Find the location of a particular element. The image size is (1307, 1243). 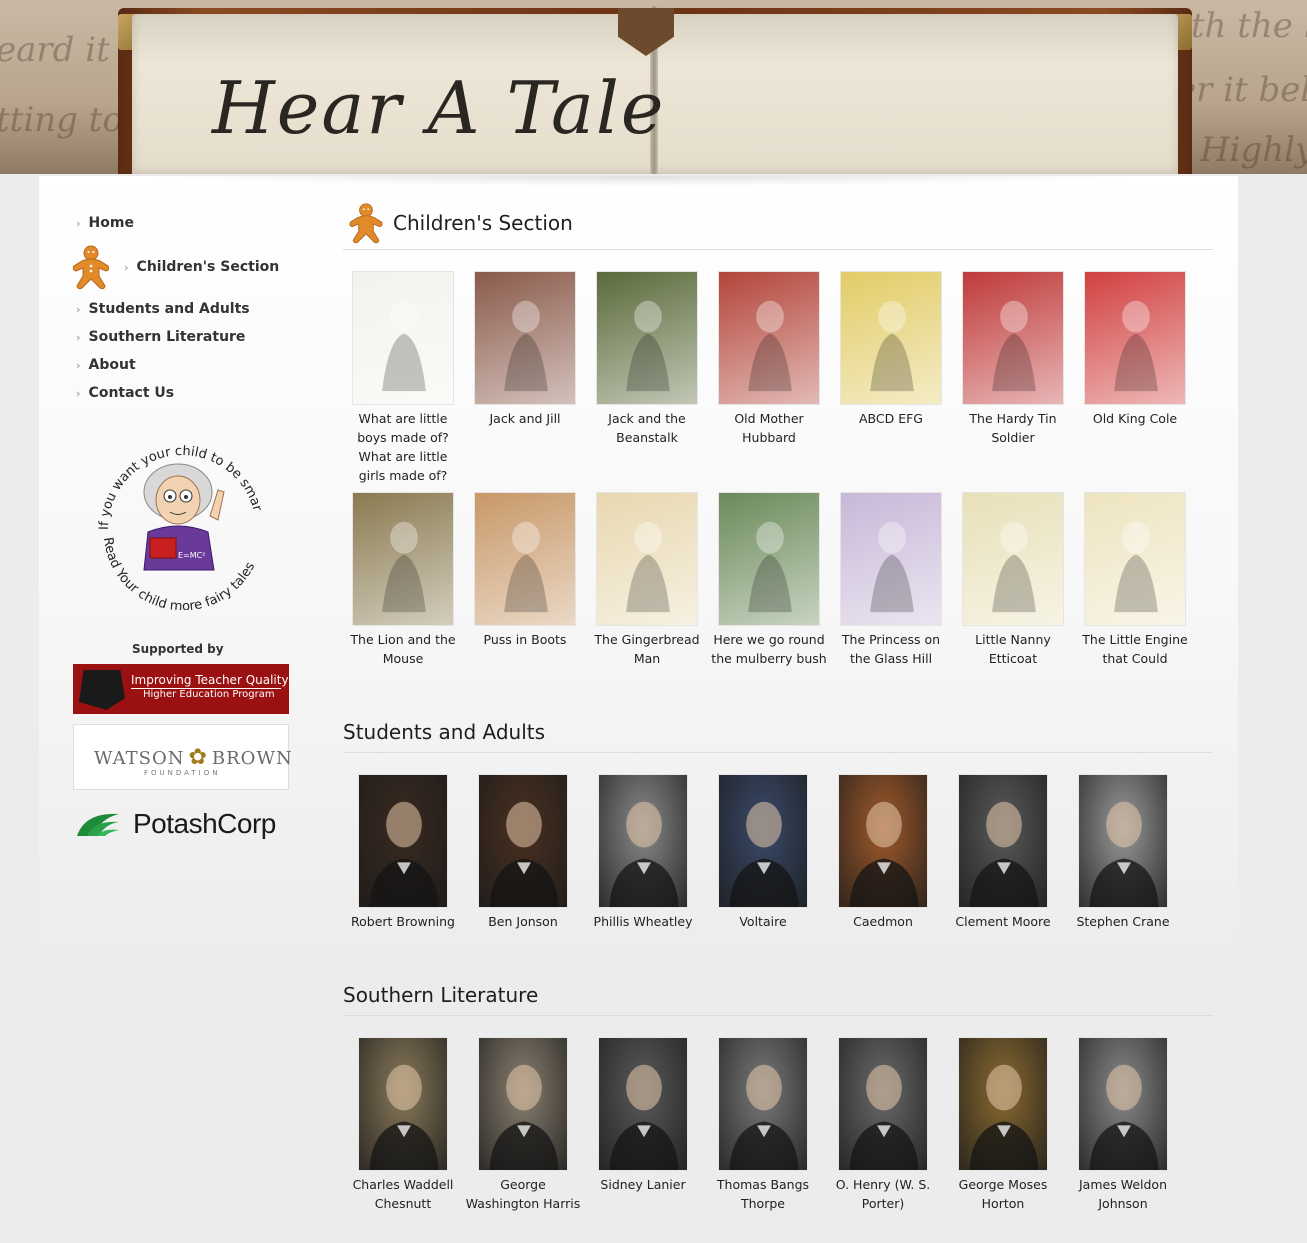

author-tile: Thomas Bangs Thorpe is located at coordinates (763, 1125).